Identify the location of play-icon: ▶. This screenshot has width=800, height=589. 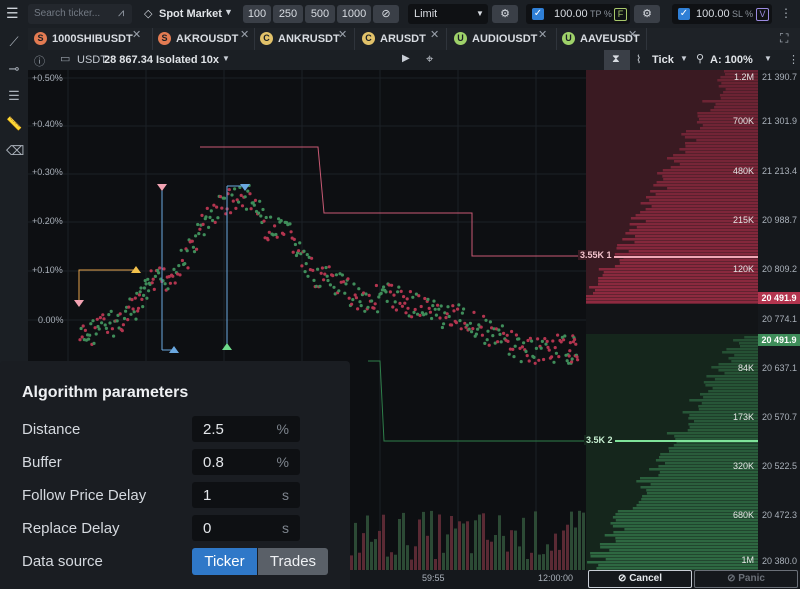
(406, 58).